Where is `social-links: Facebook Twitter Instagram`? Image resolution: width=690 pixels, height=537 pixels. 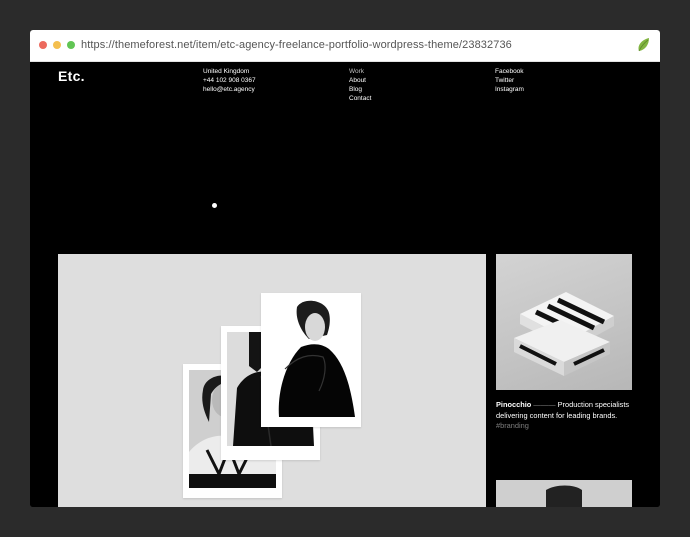 social-links: Facebook Twitter Instagram is located at coordinates (509, 80).